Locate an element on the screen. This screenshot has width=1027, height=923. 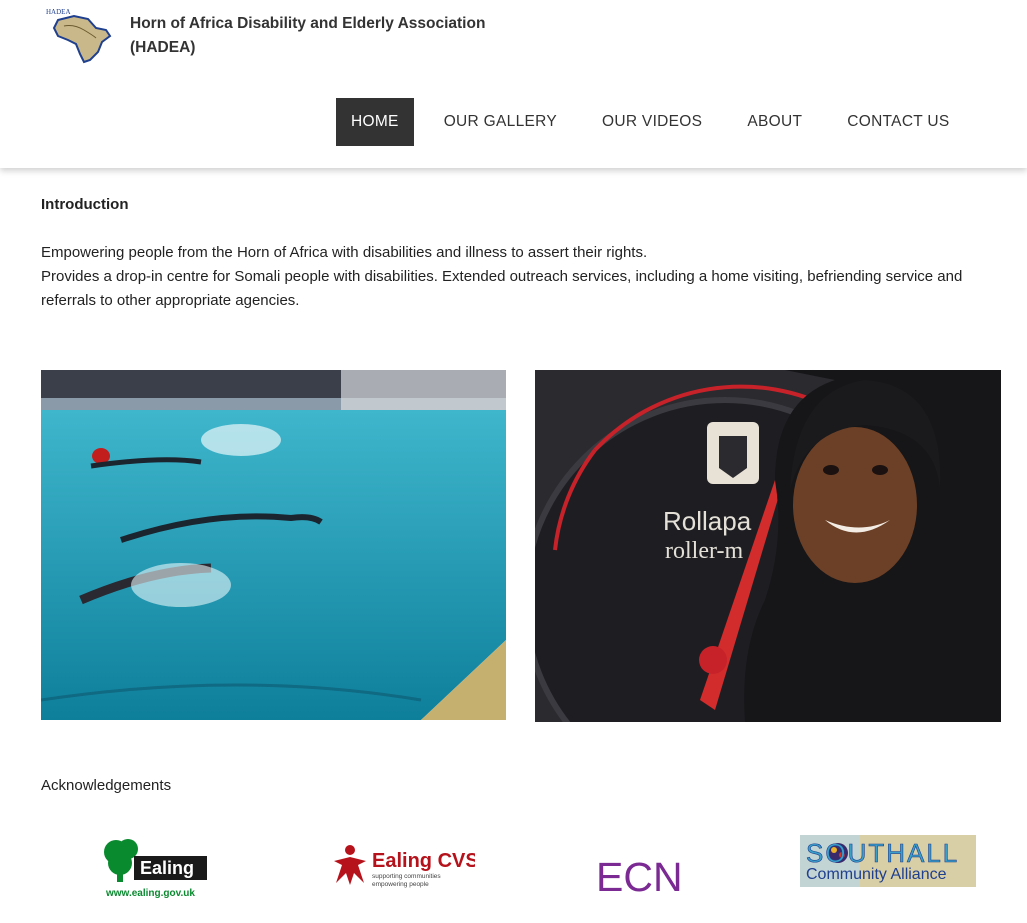
ealing-council-logo: Ealing www.ealing.gov.uk is located at coordinates (154, 868).